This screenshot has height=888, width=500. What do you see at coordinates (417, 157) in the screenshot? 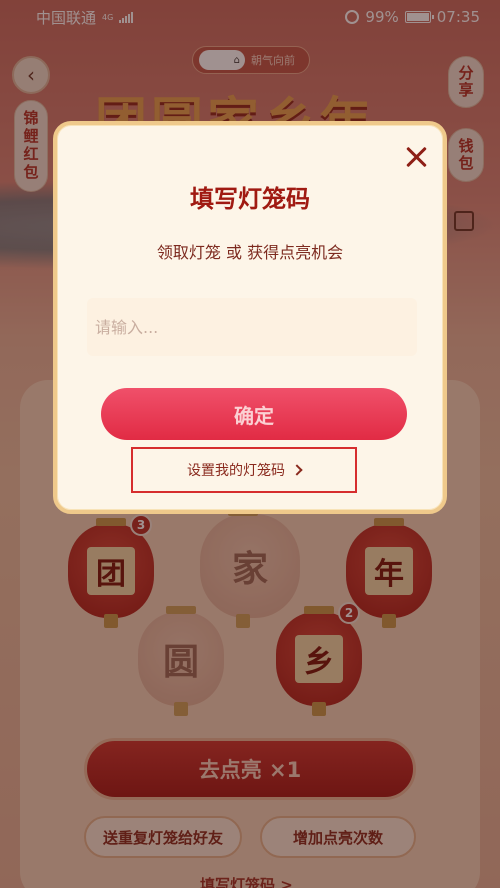
I see `close-icon` at bounding box center [417, 157].